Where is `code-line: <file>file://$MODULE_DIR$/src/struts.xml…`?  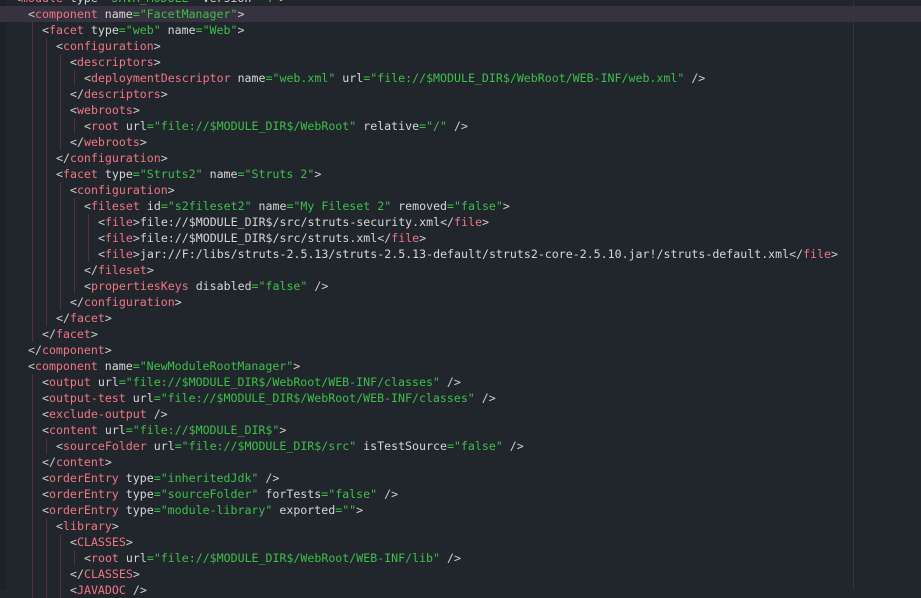
code-line: <file>file://$MODULE_DIR$/src/struts.xml… is located at coordinates (460, 238).